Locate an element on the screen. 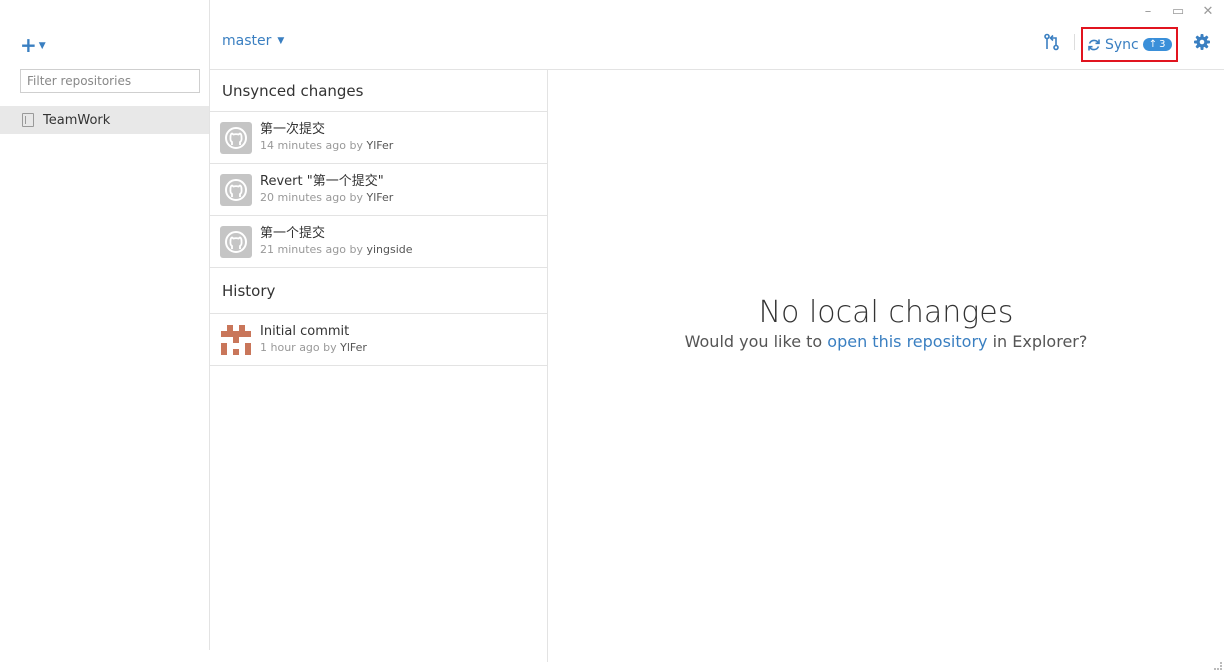 This screenshot has height=672, width=1224. commit-row: Initial commit 1 hour ago by YlFer is located at coordinates (378, 340).